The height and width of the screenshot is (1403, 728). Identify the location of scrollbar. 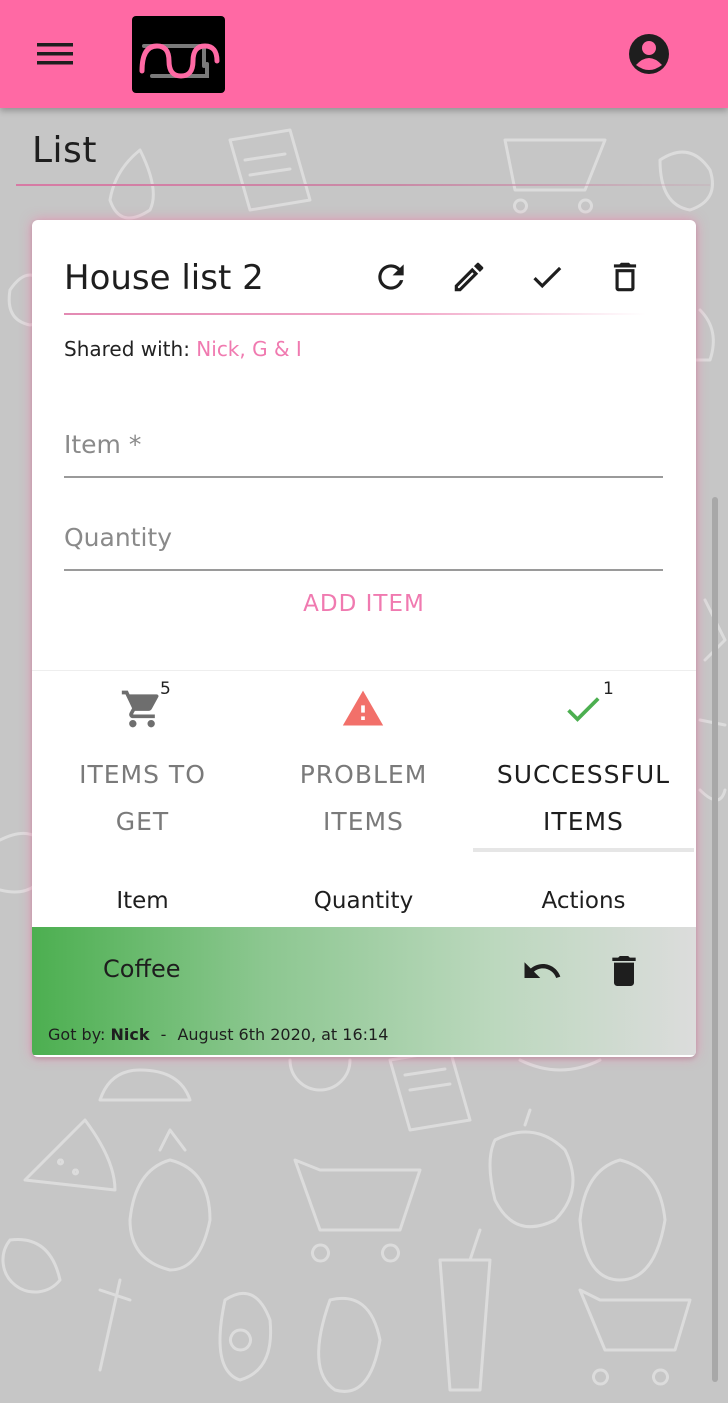
(715, 939).